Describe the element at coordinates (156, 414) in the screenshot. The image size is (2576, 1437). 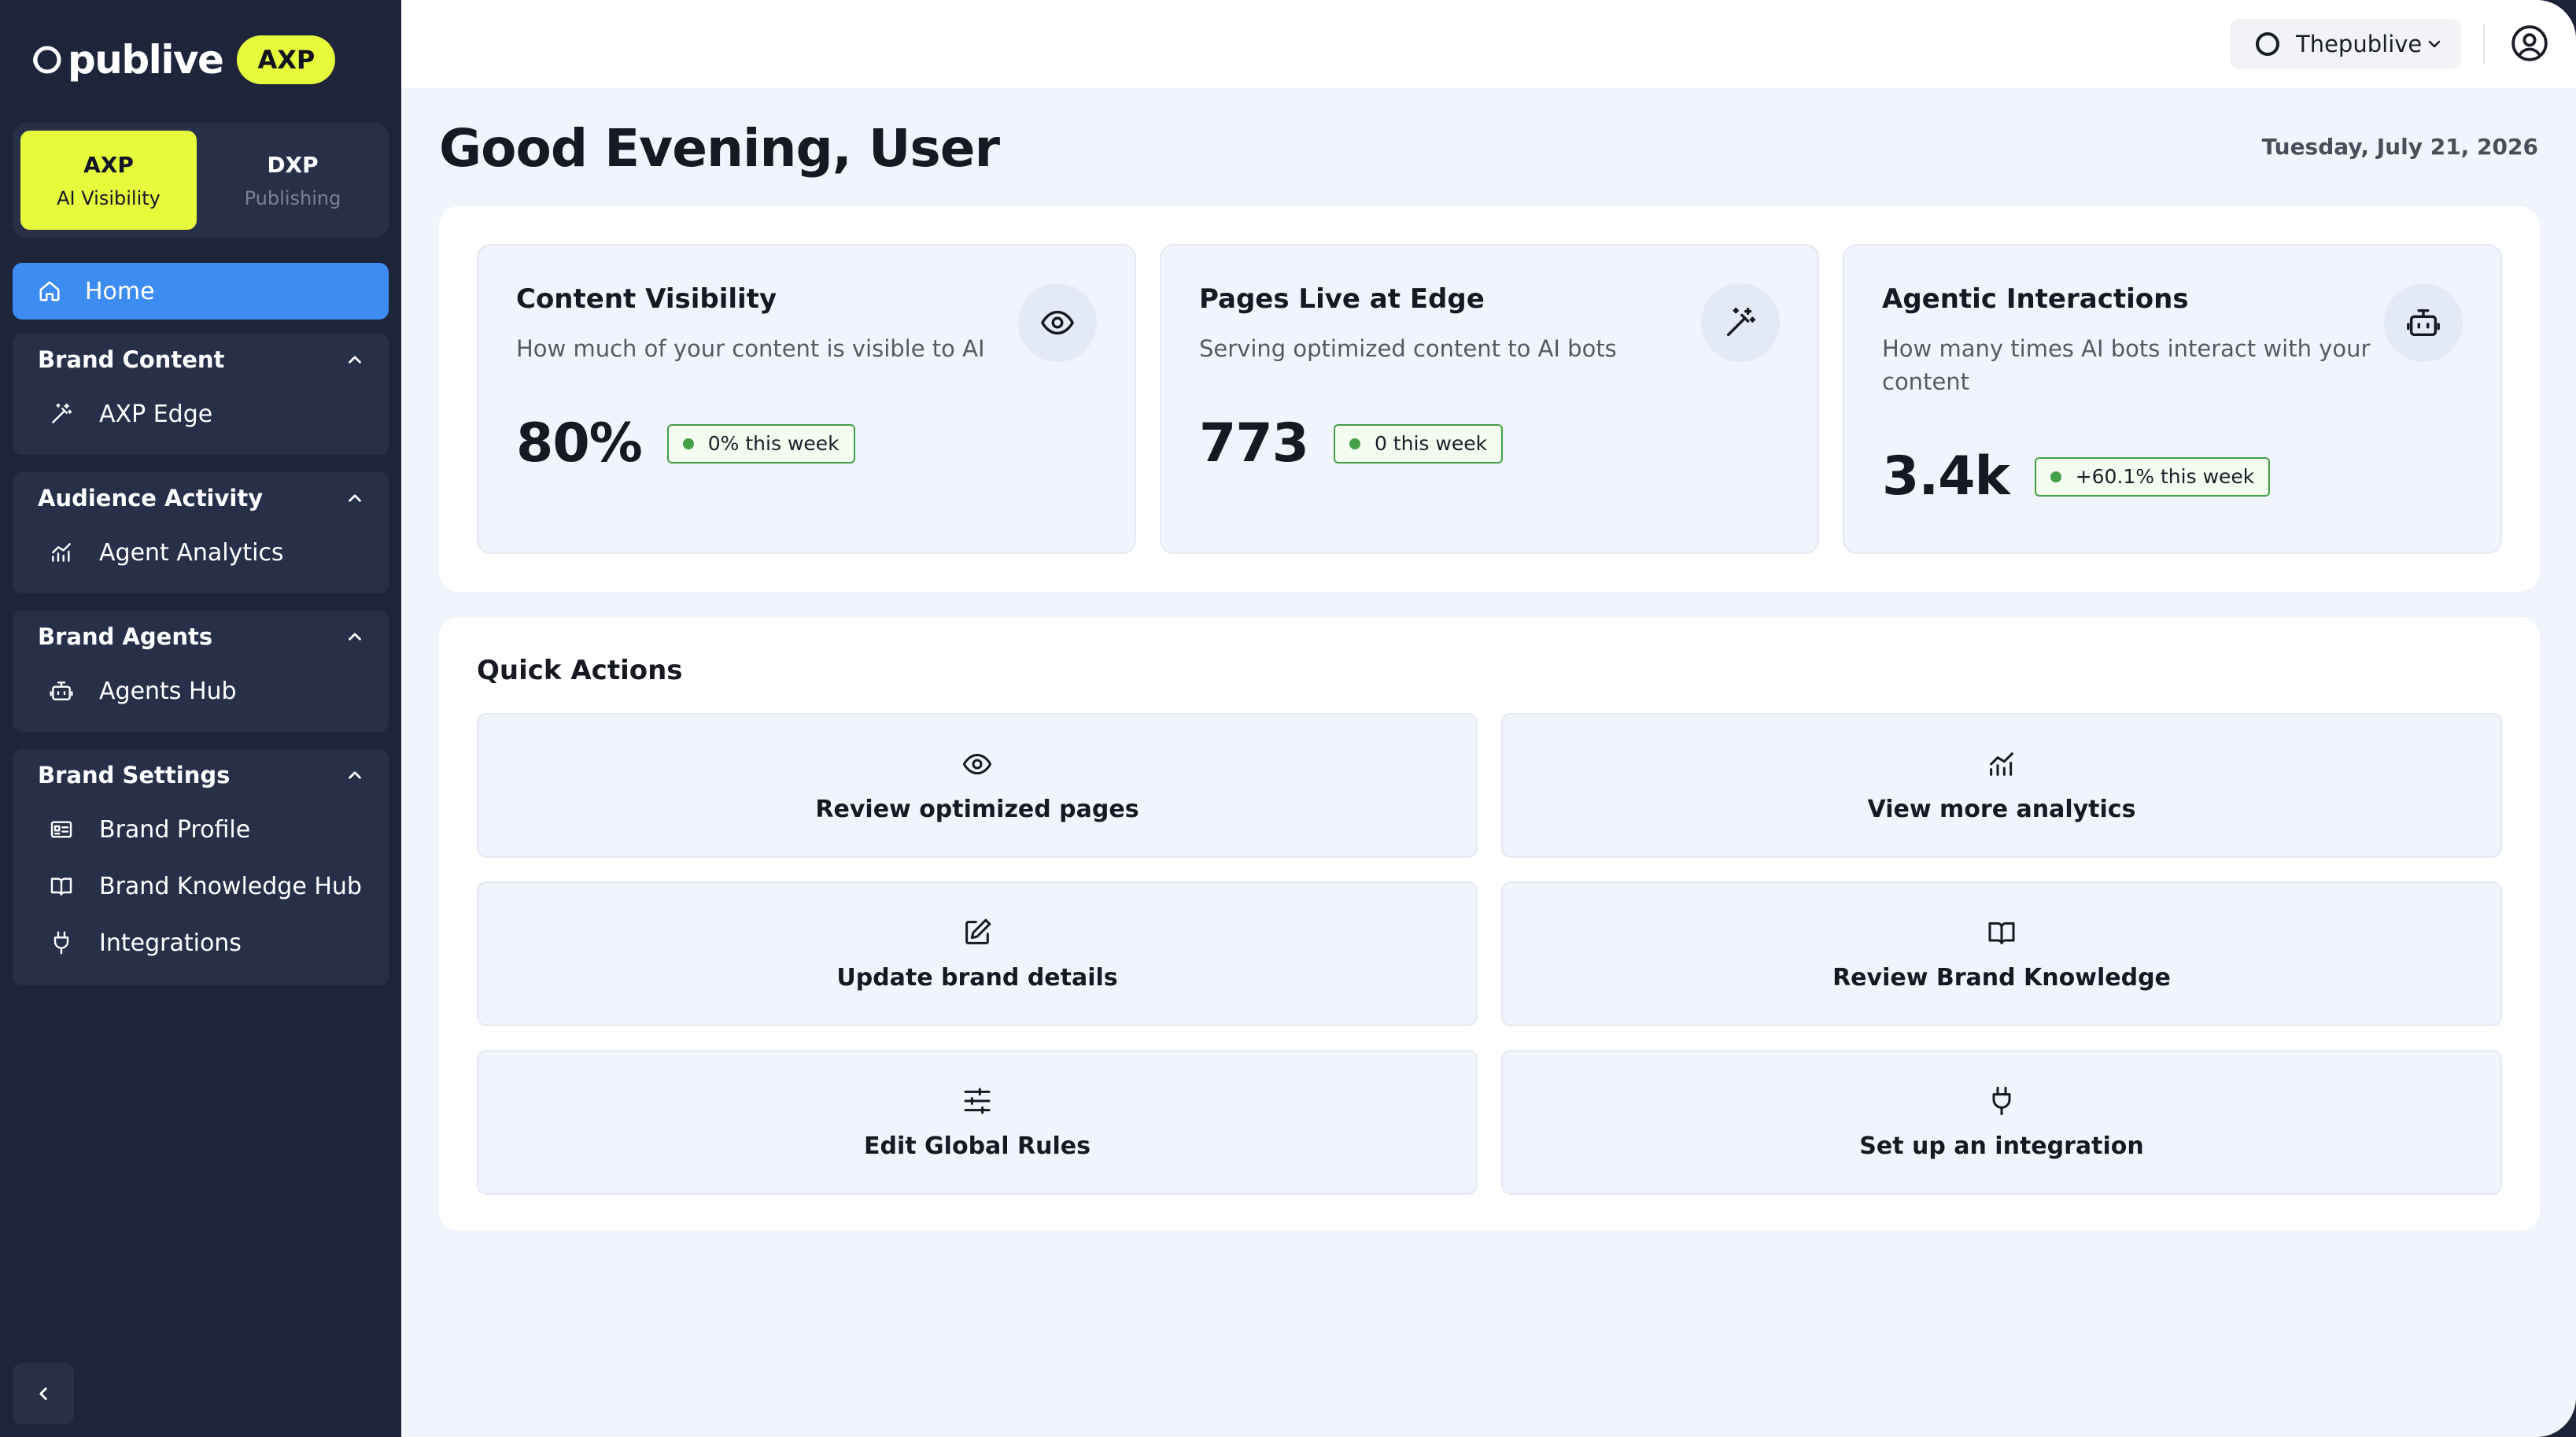
I see `sidebar-item-label: AXP Edge` at that location.